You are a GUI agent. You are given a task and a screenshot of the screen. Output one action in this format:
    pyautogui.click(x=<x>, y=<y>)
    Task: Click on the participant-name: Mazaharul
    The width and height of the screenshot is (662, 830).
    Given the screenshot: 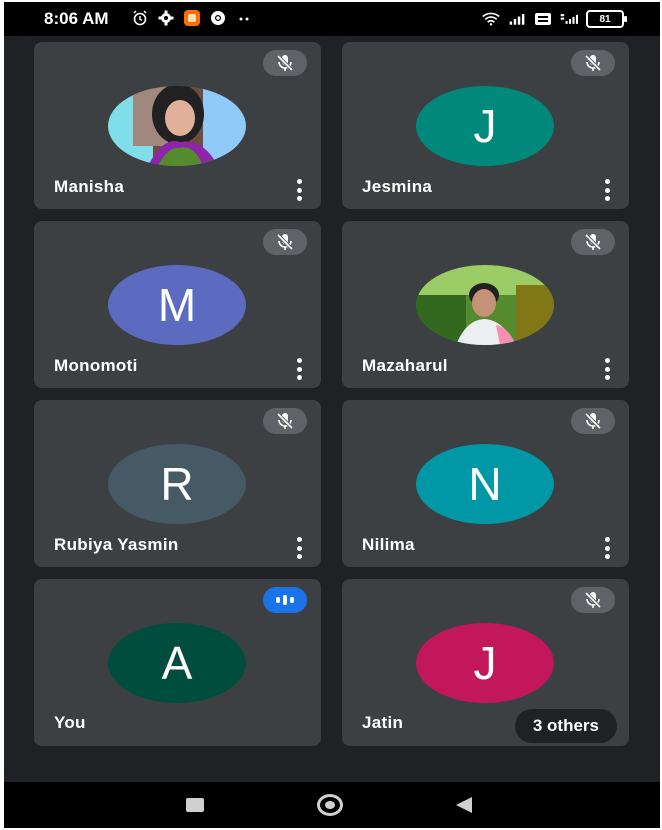 What is the action you would take?
    pyautogui.click(x=405, y=365)
    